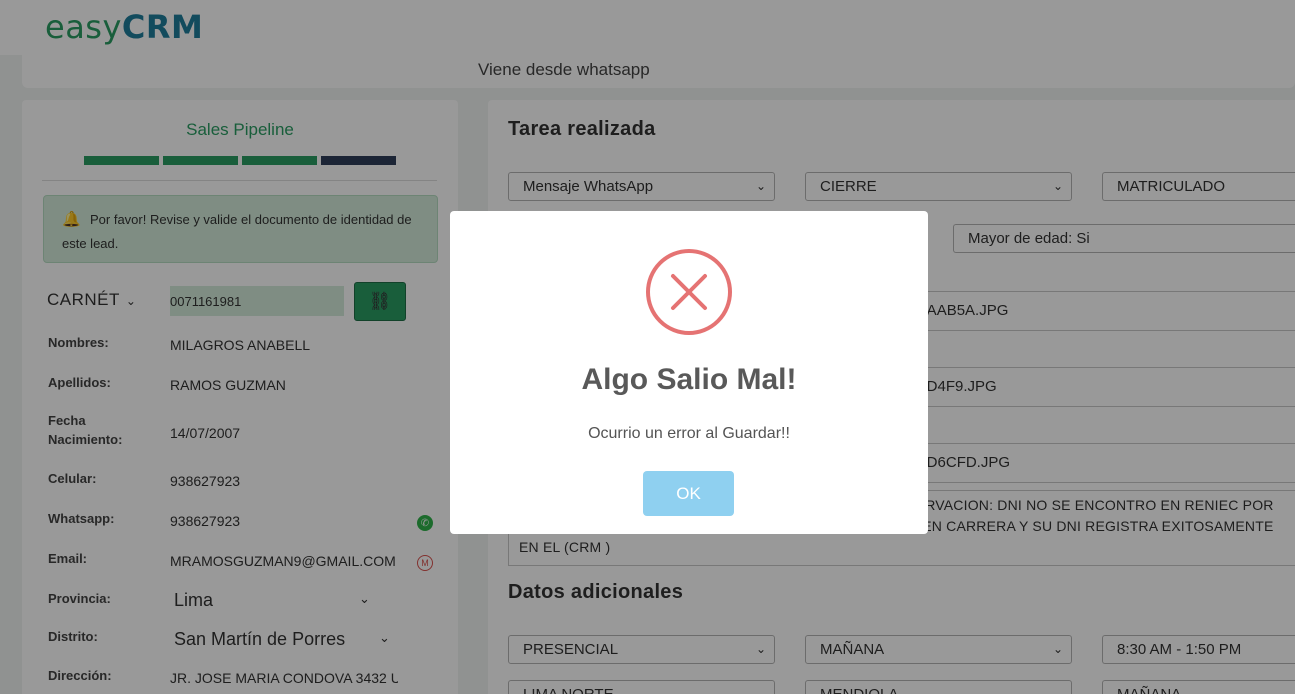 The width and height of the screenshot is (1295, 694). Describe the element at coordinates (689, 433) in the screenshot. I see `dialog-message: Ocurrio un error al Guardar!!` at that location.